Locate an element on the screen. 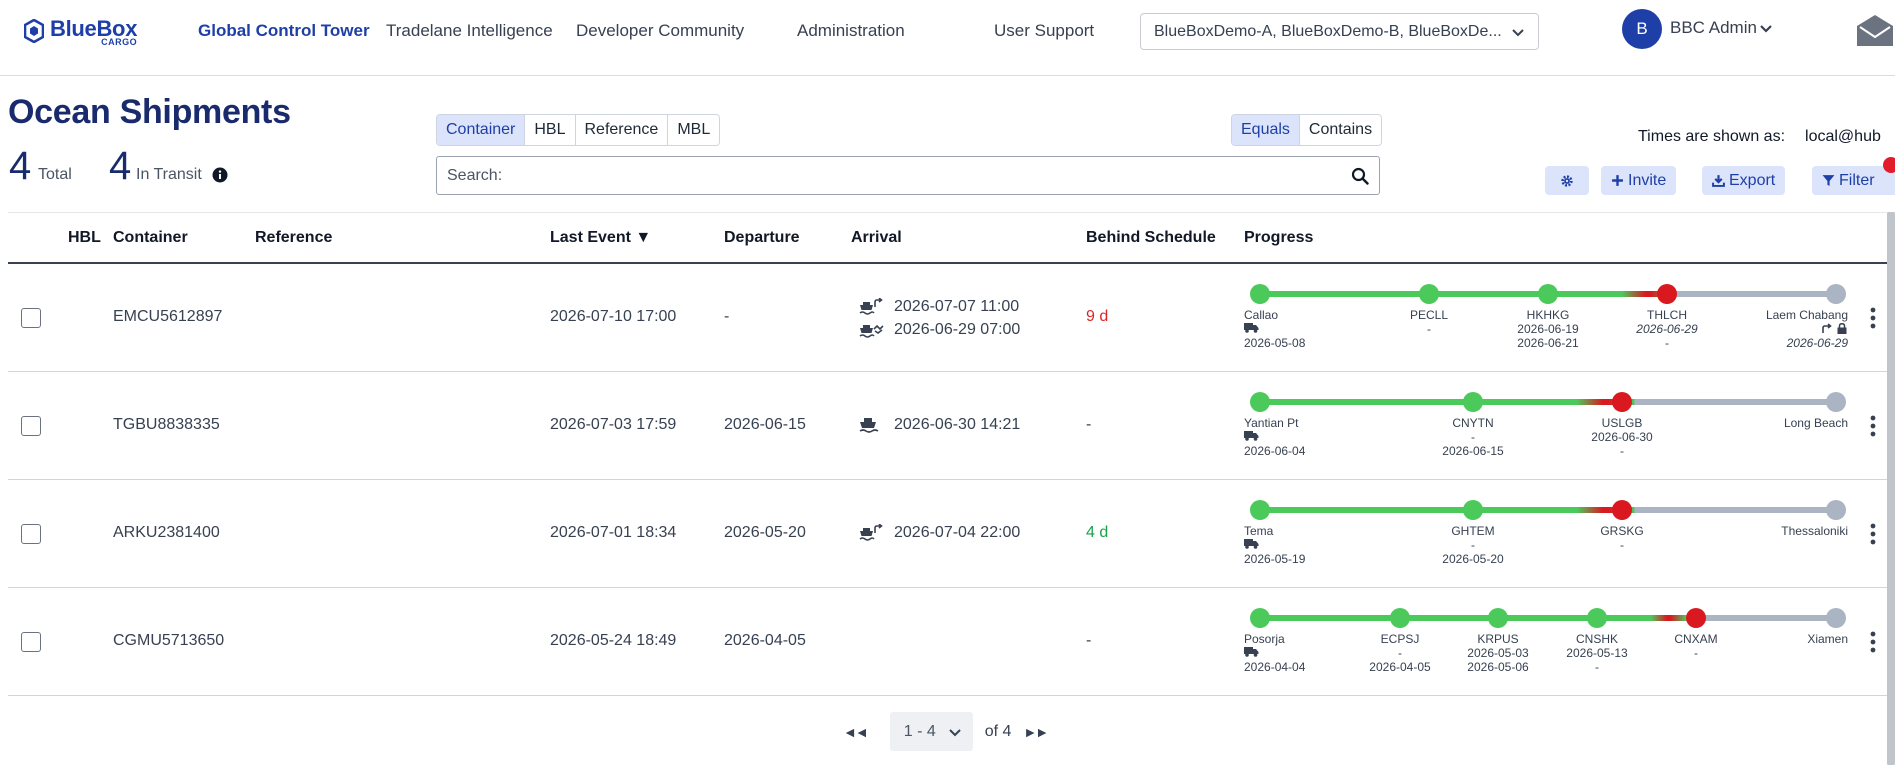 The width and height of the screenshot is (1895, 765). col-container: Container is located at coordinates (150, 238).